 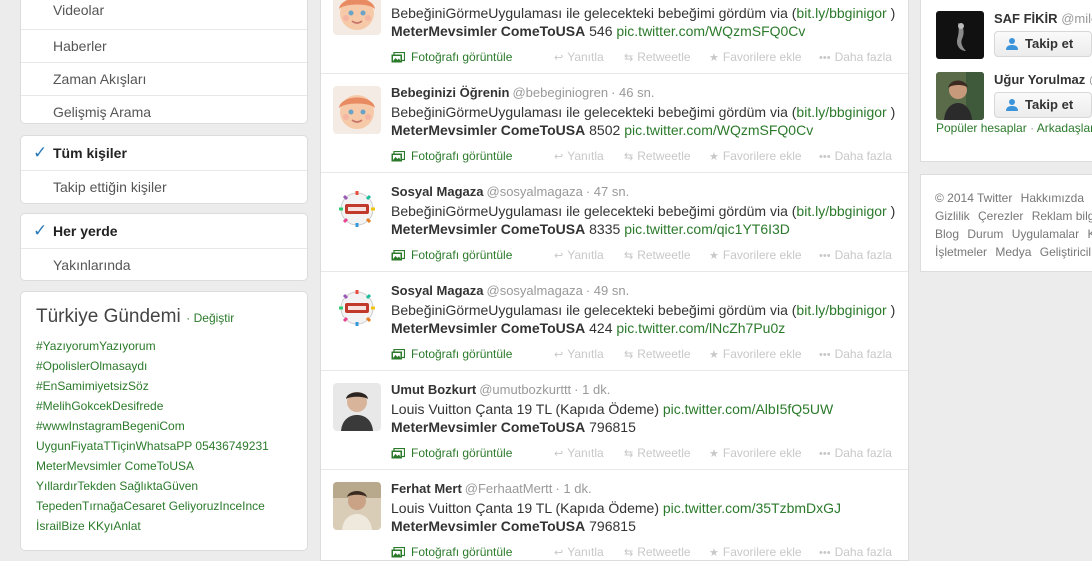 I want to click on trend-item: MeterMevsimler ComeToUSA, so click(x=164, y=466).